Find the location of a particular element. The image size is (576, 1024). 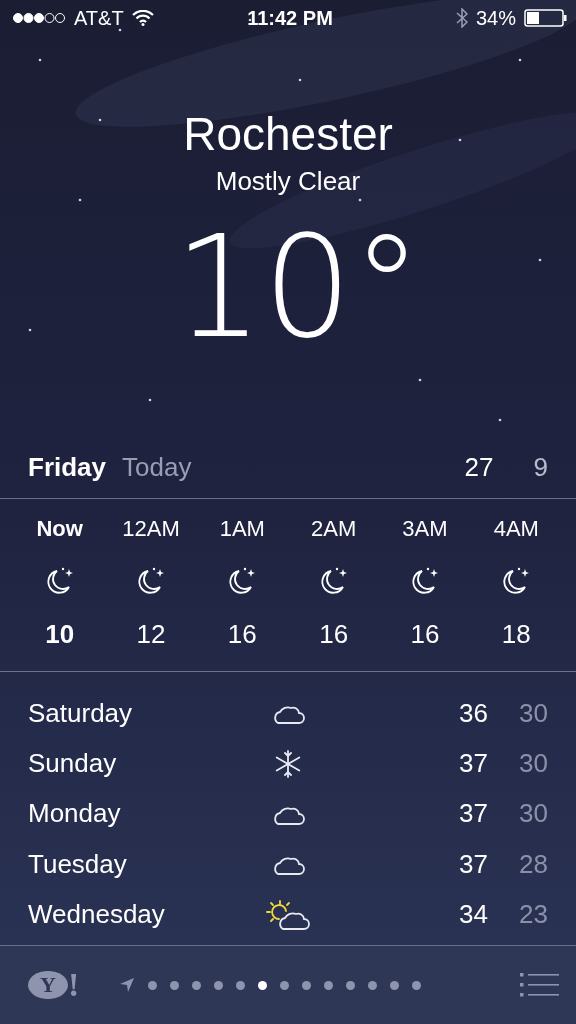

hour-label: 3AM is located at coordinates (425, 529).